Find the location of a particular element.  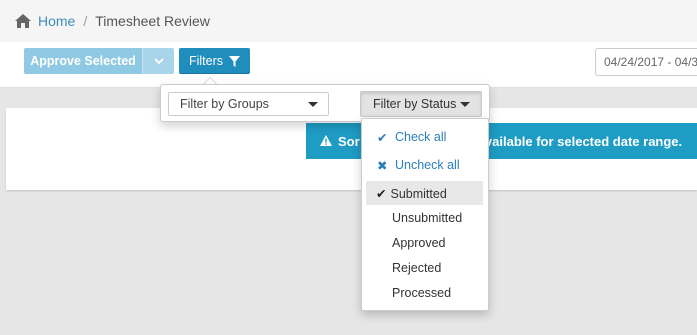

uncheck-all-link: ✖ Uncheck all is located at coordinates (418, 165).